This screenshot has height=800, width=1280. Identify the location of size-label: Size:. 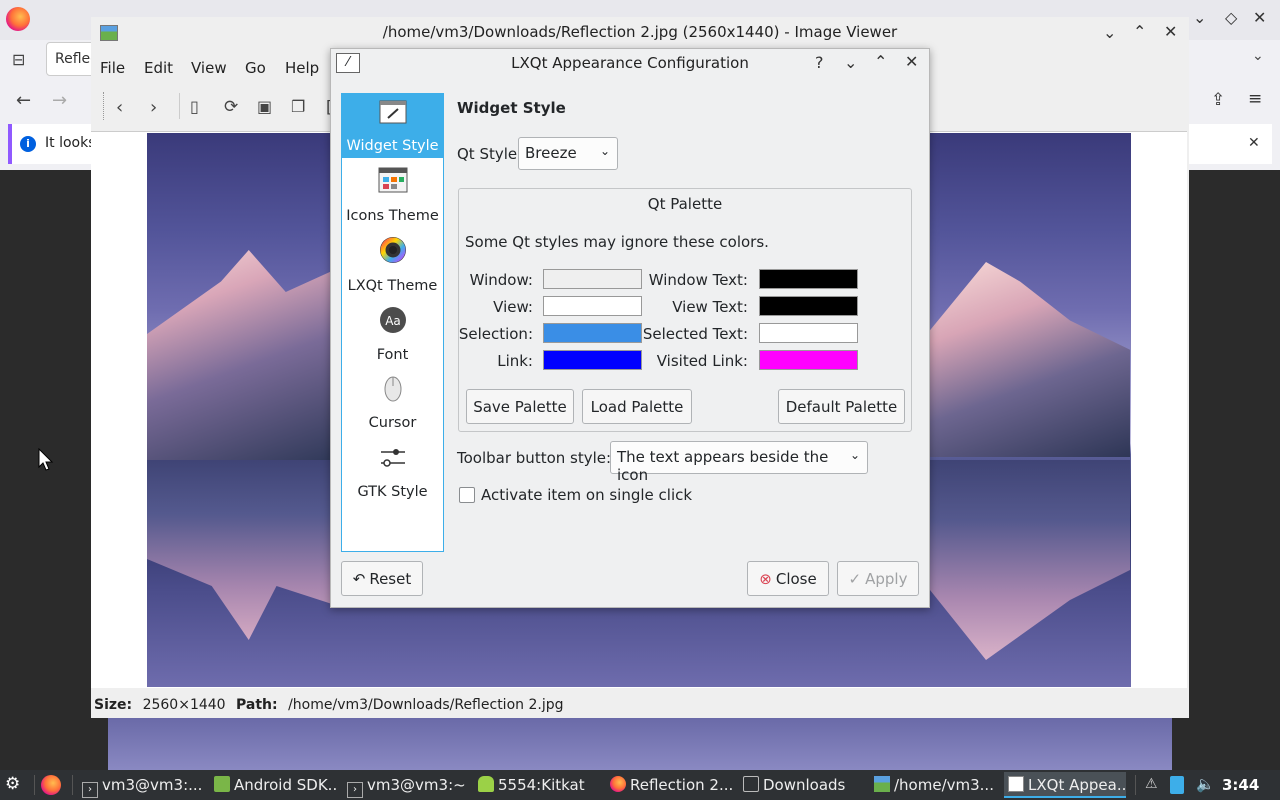
(113, 705).